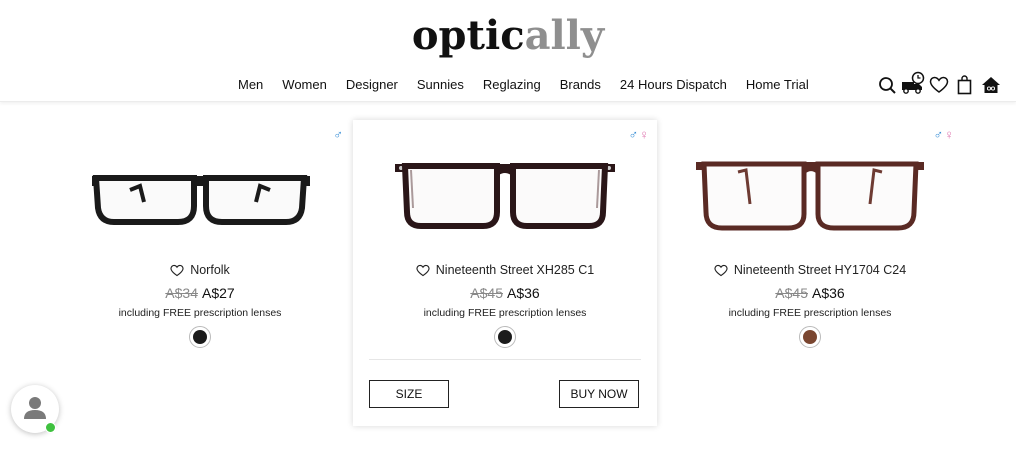 This screenshot has width=1016, height=450. What do you see at coordinates (673, 85) in the screenshot?
I see `nav-item-24-hours-dispatch: 24 Hours Dispatch` at bounding box center [673, 85].